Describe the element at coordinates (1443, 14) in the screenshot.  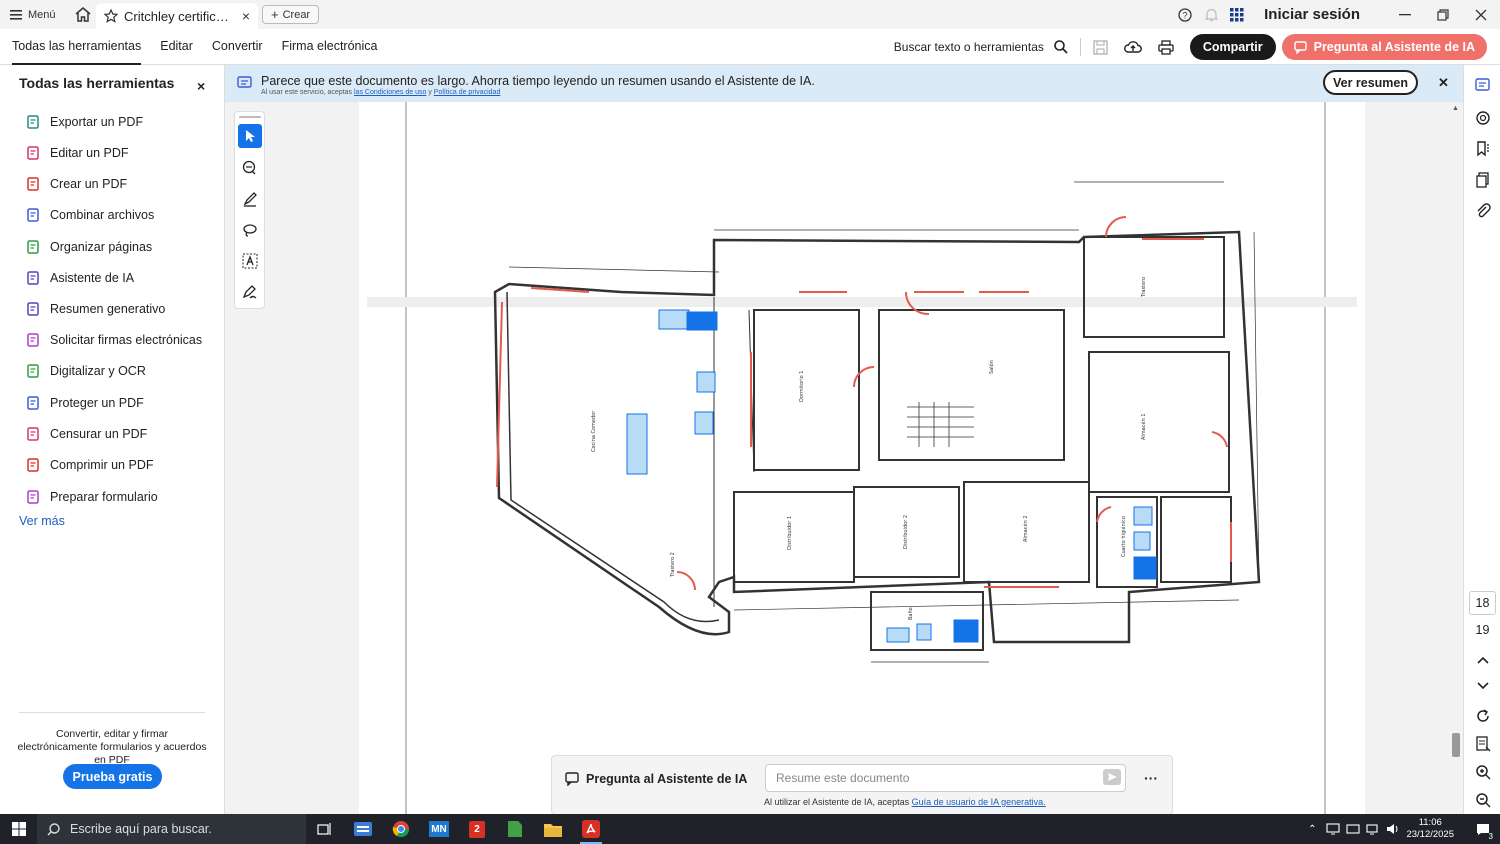
I see `restore-icon` at that location.